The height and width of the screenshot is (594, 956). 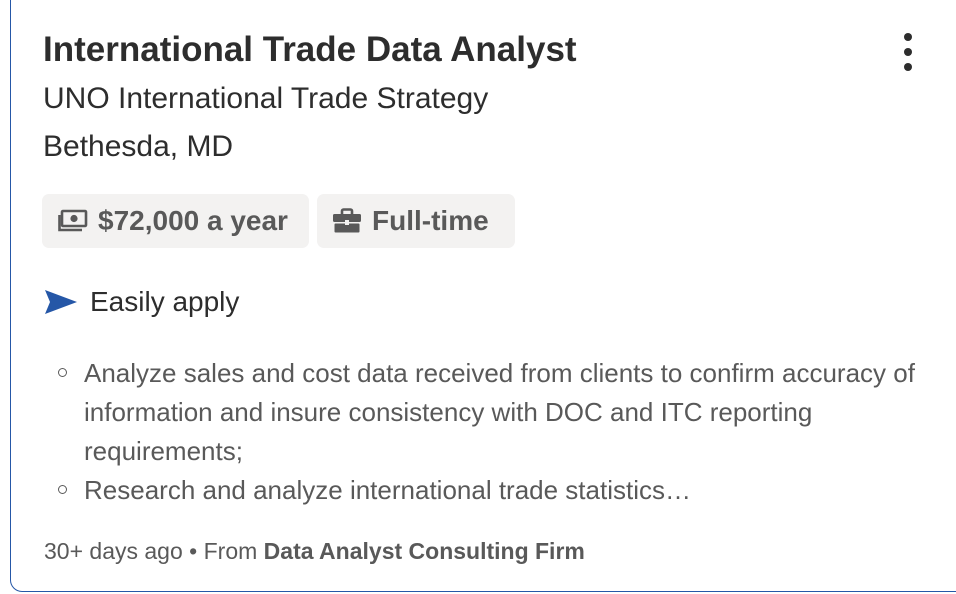 What do you see at coordinates (424, 551) in the screenshot?
I see `source-firm: Data Analyst Consulting Firm` at bounding box center [424, 551].